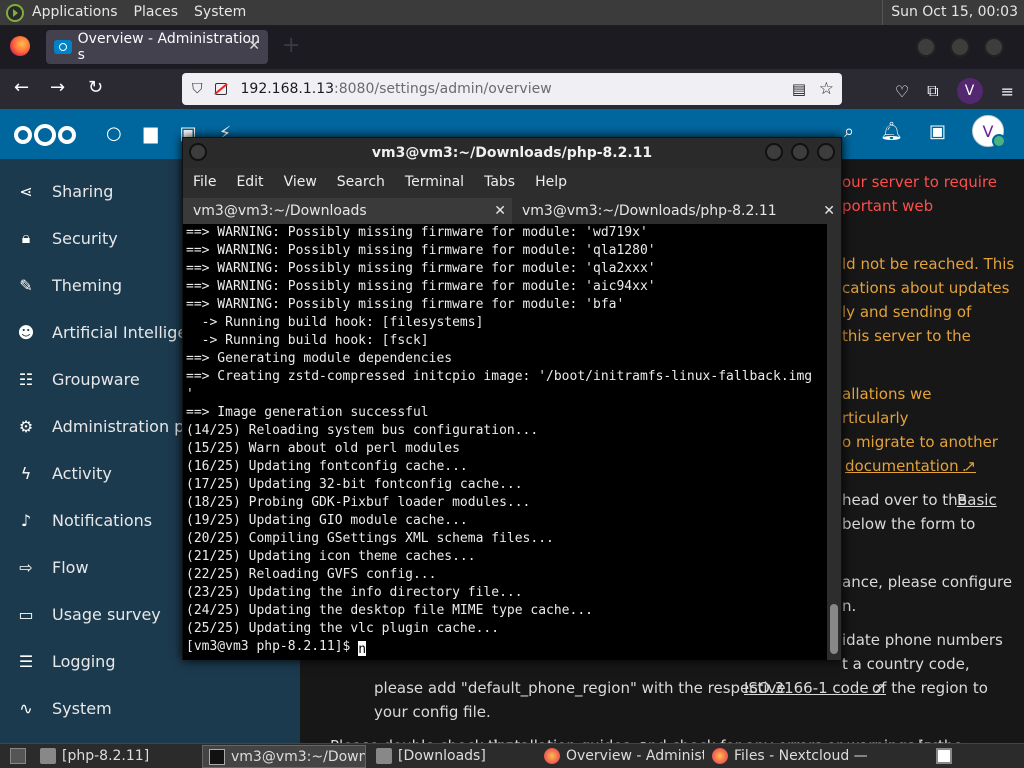  I want to click on panel-clock: Sun Oct 15, 00:03, so click(950, 12).